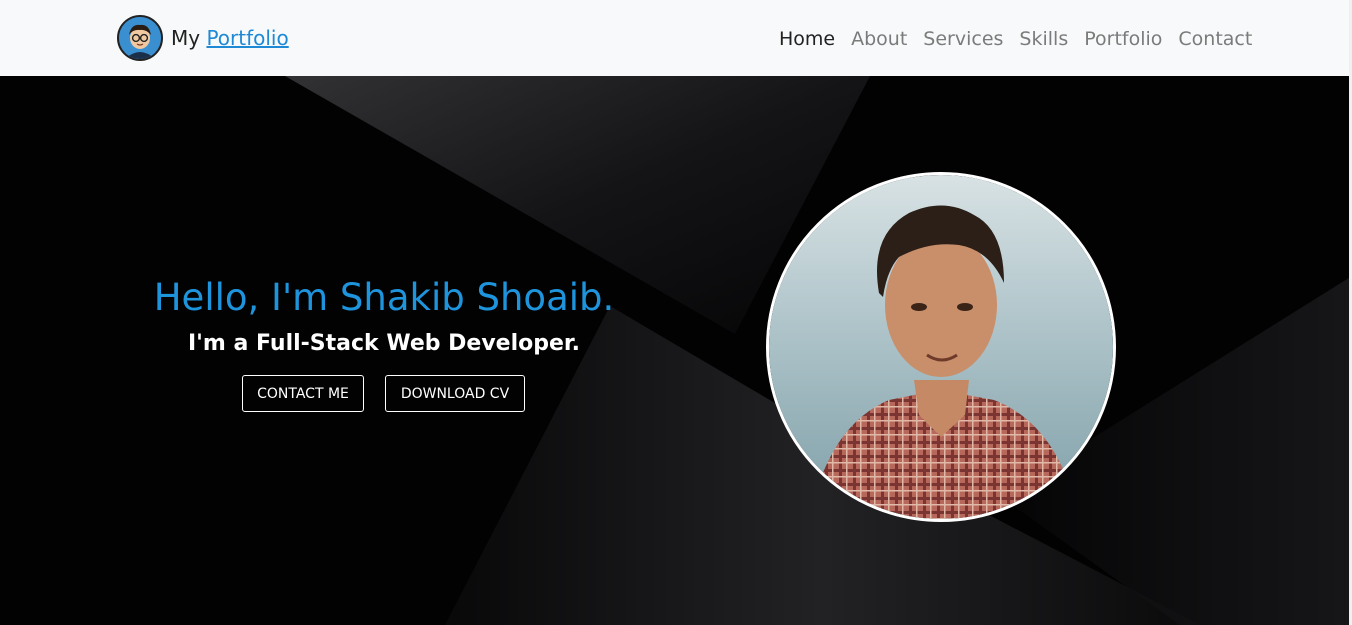  What do you see at coordinates (186, 38) in the screenshot?
I see `brand-prefix: My` at bounding box center [186, 38].